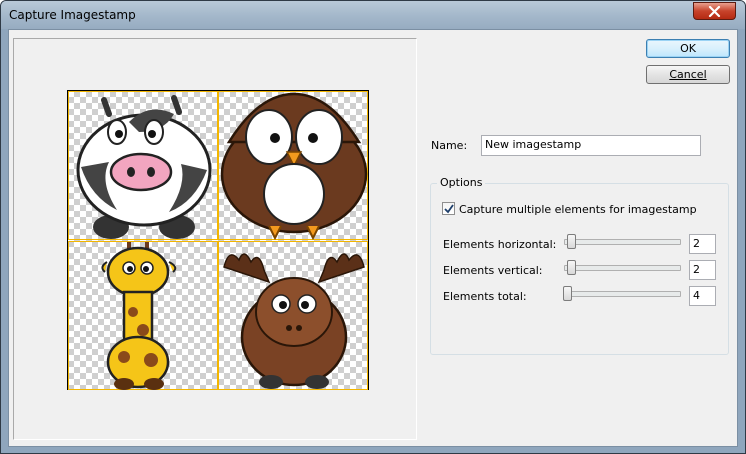 Image resolution: width=746 pixels, height=454 pixels. I want to click on cancel-button: Cancel, so click(688, 74).